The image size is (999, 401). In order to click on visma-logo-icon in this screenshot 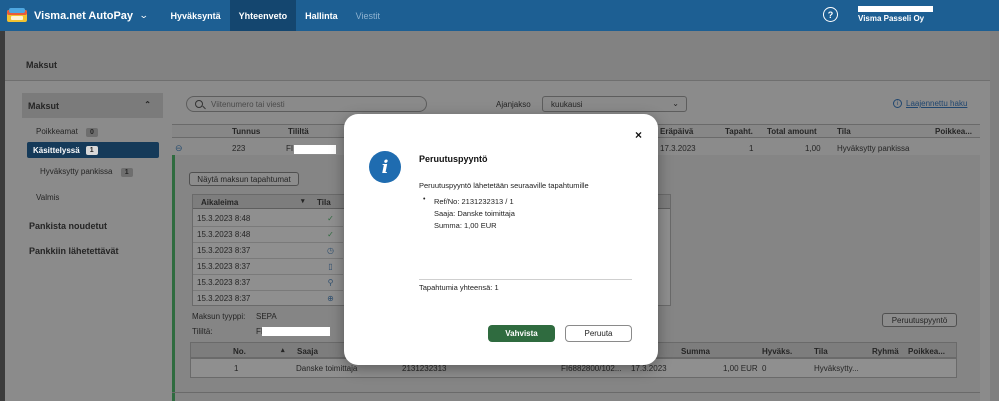, I will do `click(17, 16)`.